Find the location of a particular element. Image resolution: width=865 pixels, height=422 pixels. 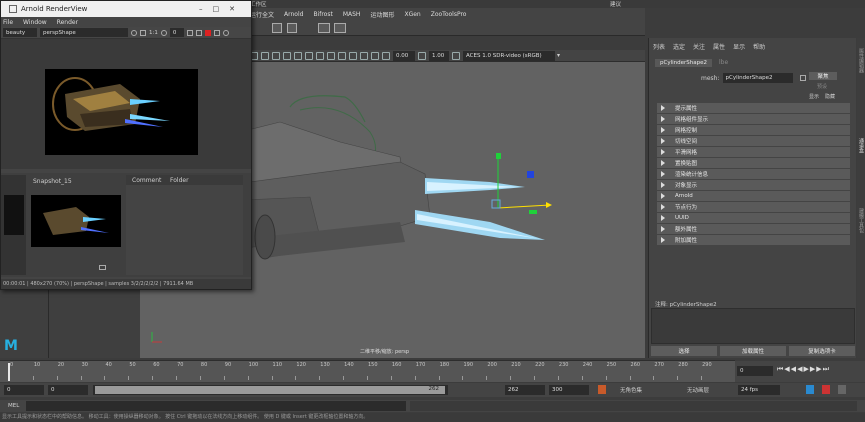

range-slider-handle: 262 is located at coordinates (270, 390).